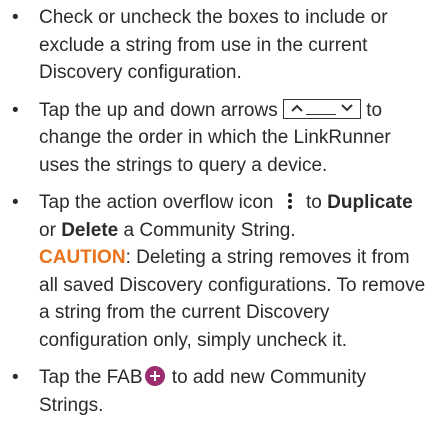 This screenshot has height=421, width=437. I want to click on instruction-text-before: Tap the action overflow icon, so click(156, 202).